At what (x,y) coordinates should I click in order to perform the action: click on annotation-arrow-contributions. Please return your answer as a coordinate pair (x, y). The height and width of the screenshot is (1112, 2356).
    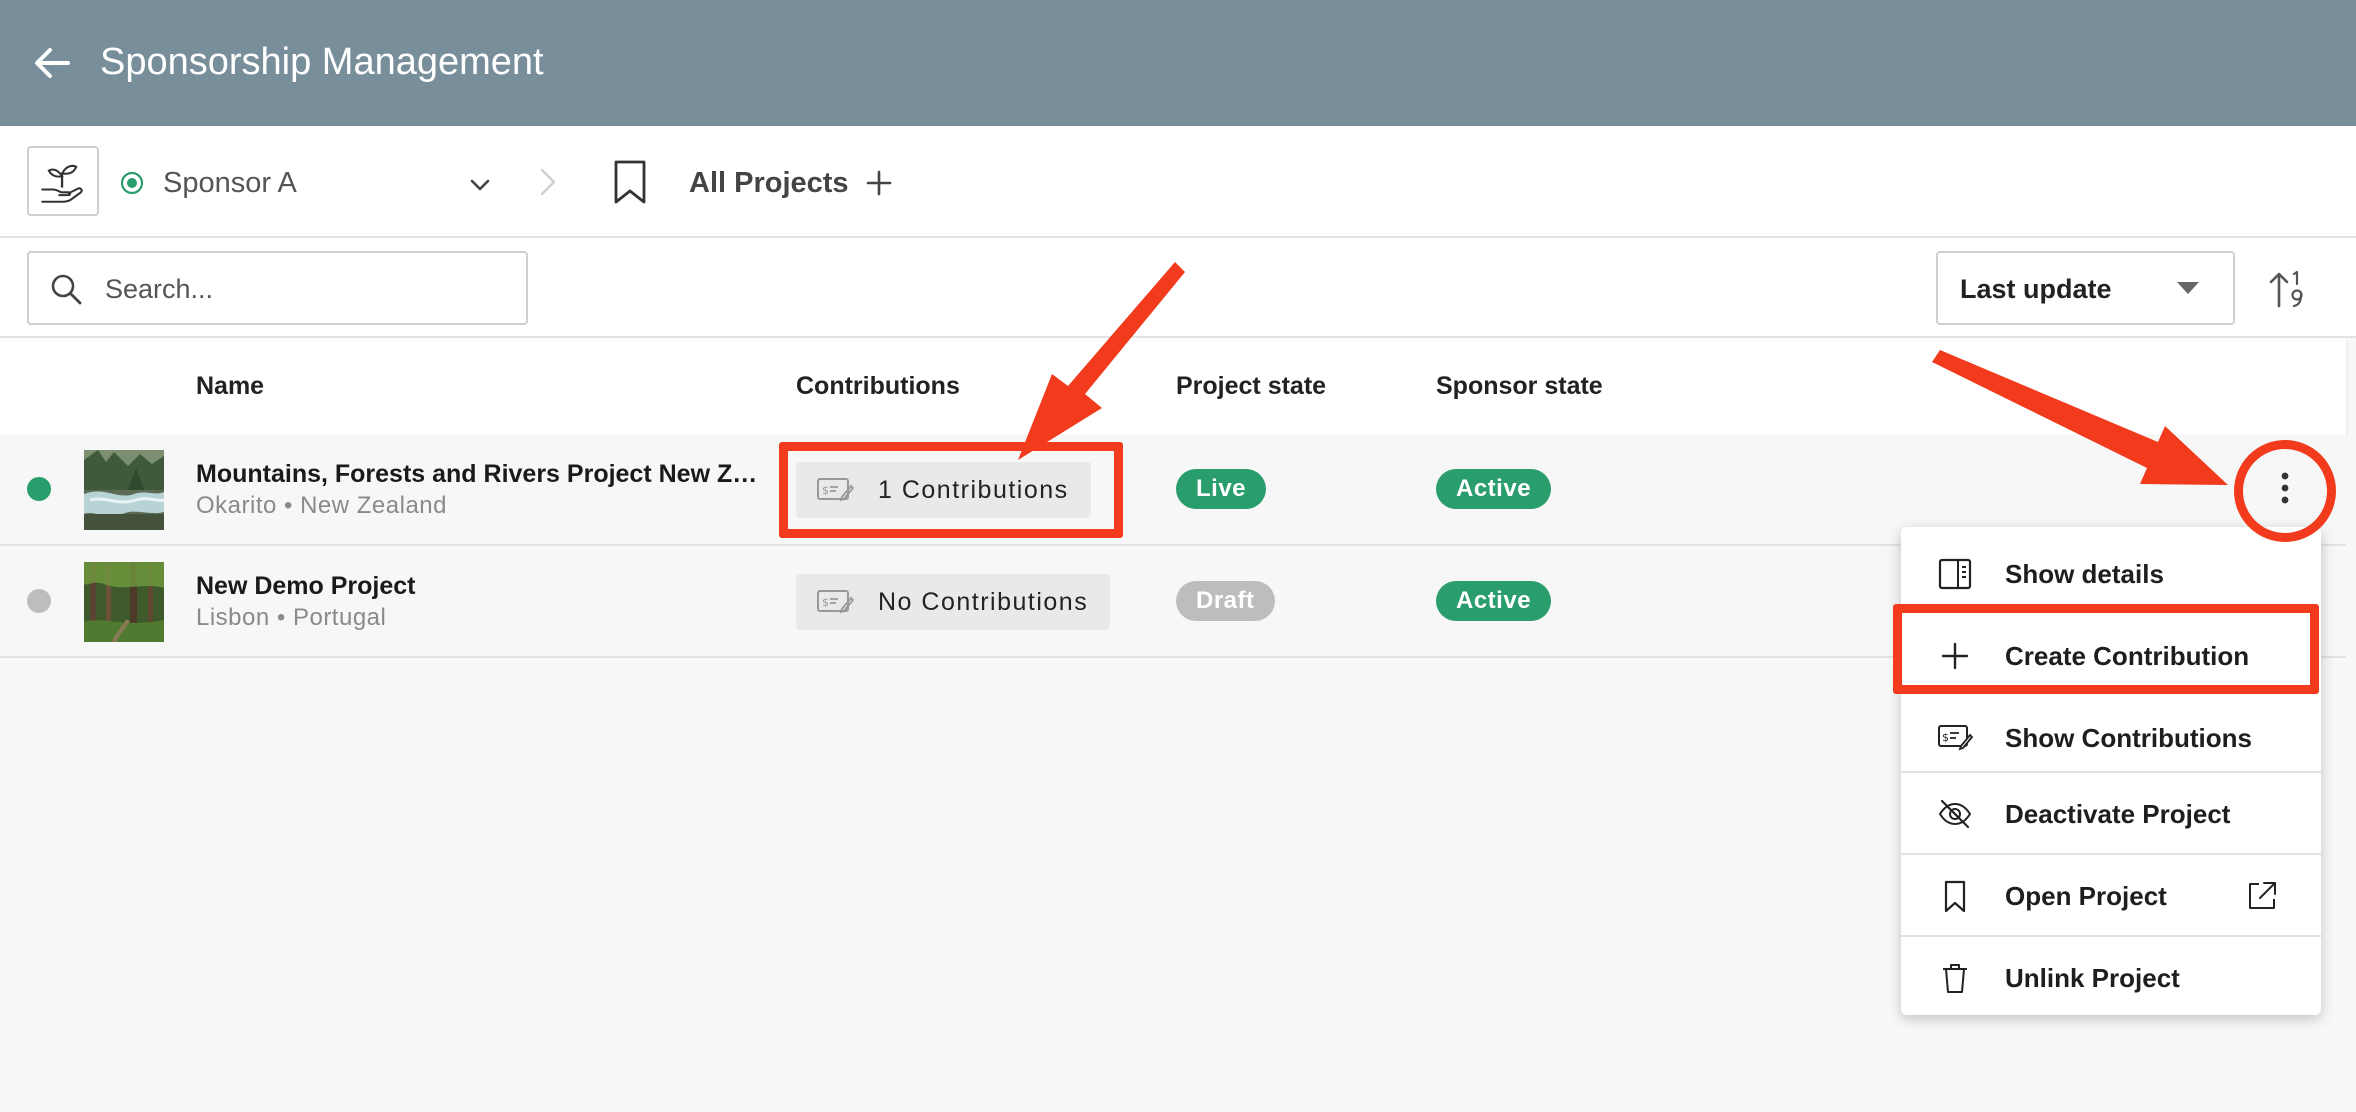
    Looking at the image, I should click on (1101, 361).